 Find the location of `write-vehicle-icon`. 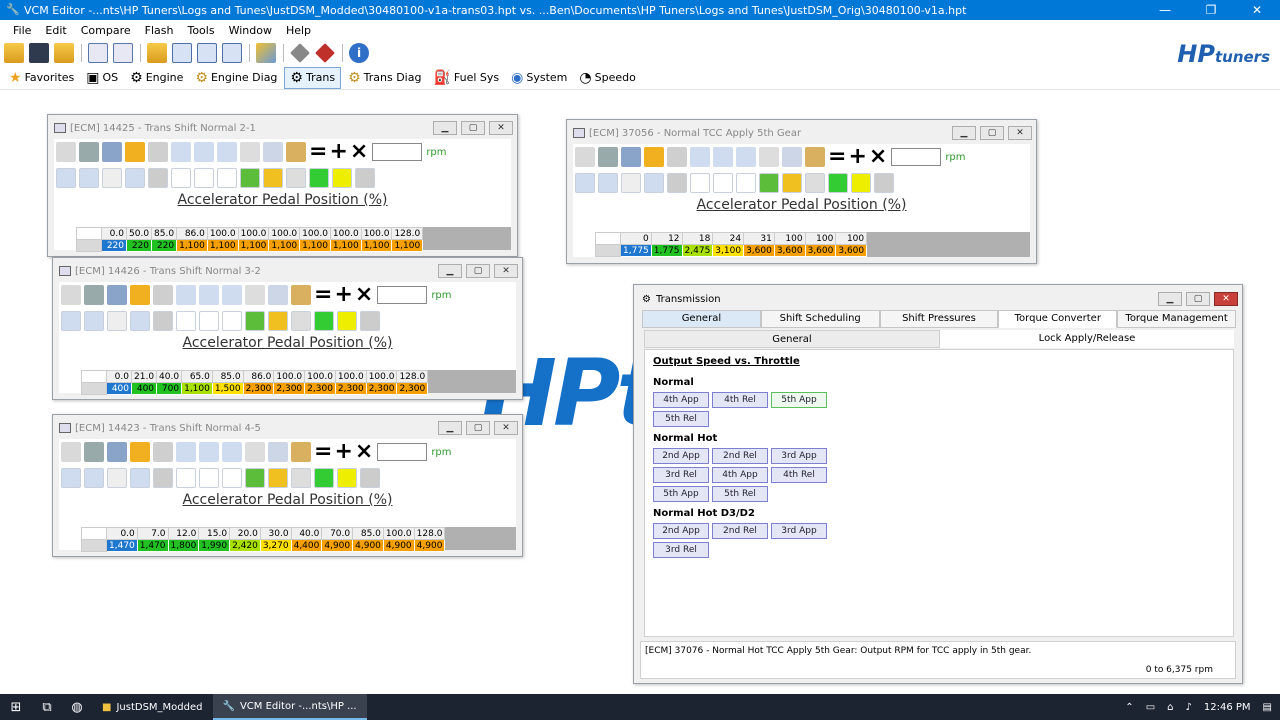

write-vehicle-icon is located at coordinates (325, 53).